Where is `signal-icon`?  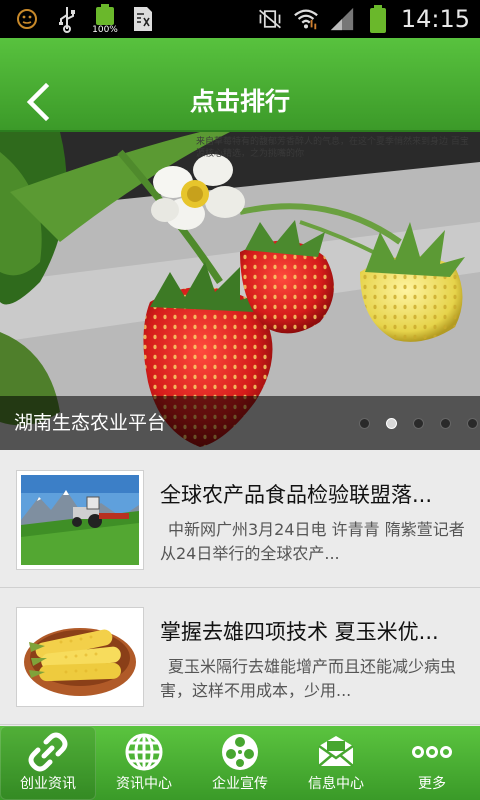
signal-icon is located at coordinates (342, 19).